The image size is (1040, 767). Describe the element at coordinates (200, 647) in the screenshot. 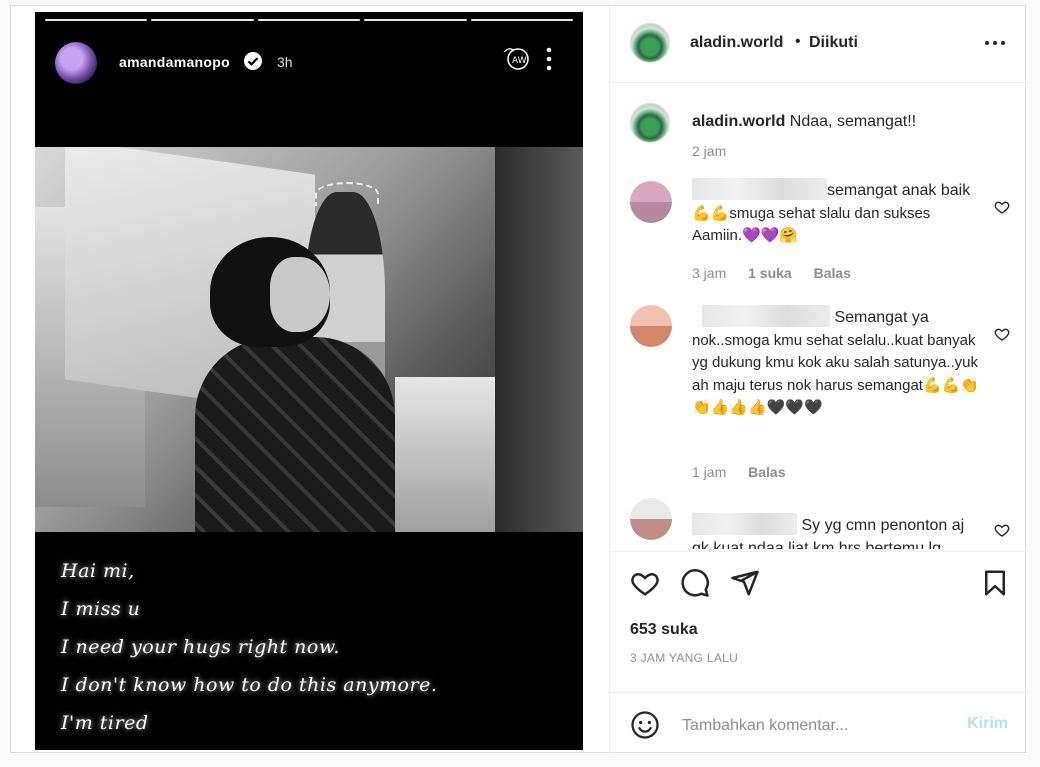

I see `message-line: I need your hugs right now.` at that location.